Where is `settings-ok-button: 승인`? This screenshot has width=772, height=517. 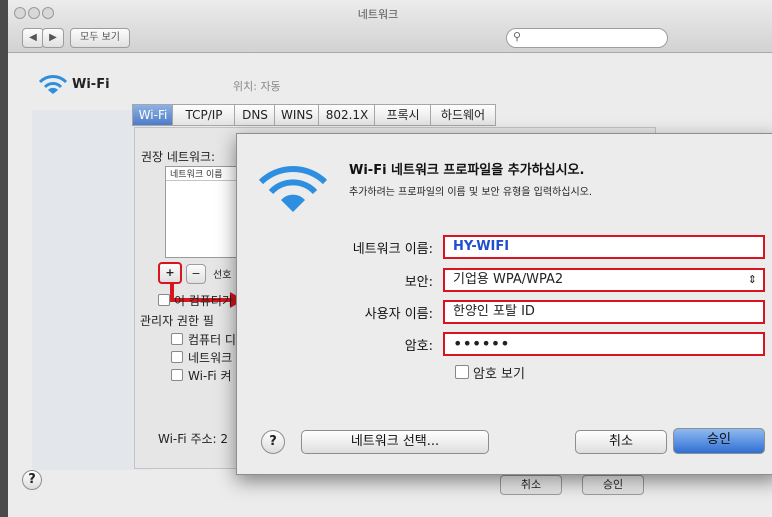
settings-ok-button: 승인 is located at coordinates (613, 485).